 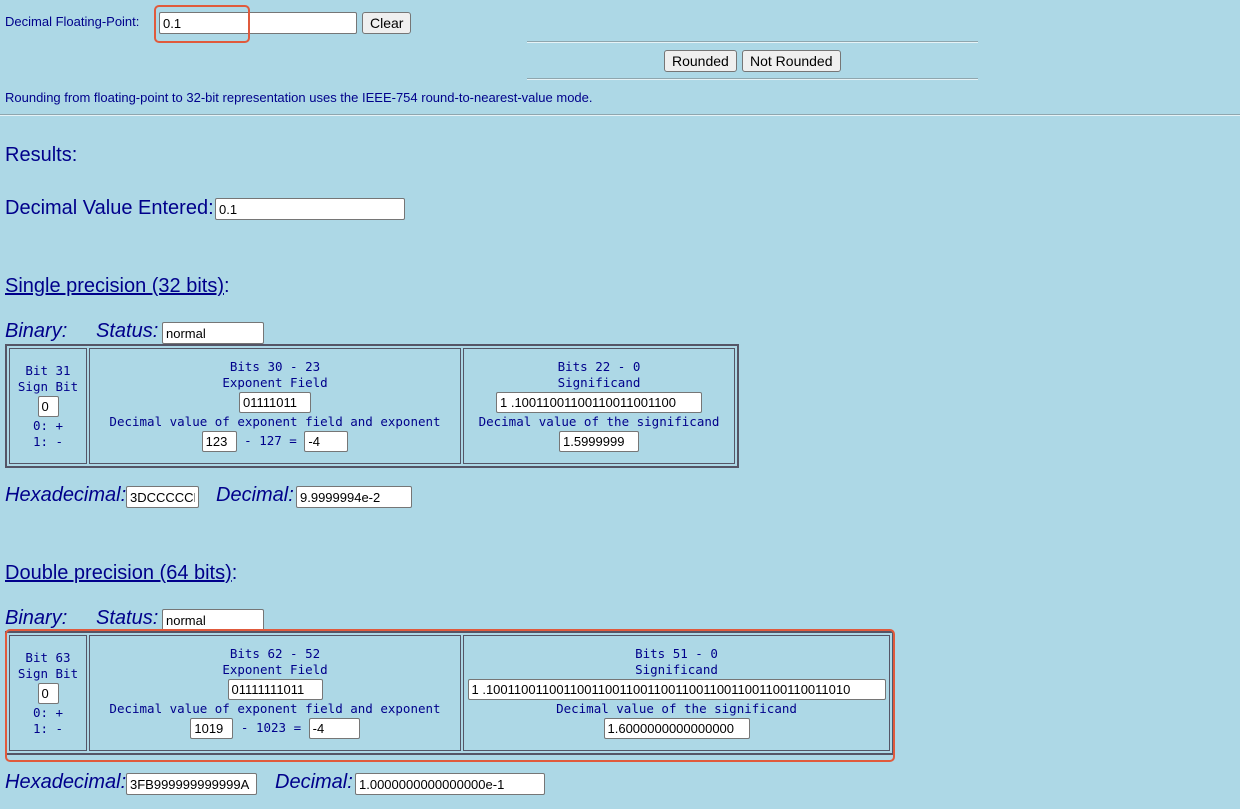 What do you see at coordinates (599, 366) in the screenshot?
I see `single-significand-header: Bits 22 - 0` at bounding box center [599, 366].